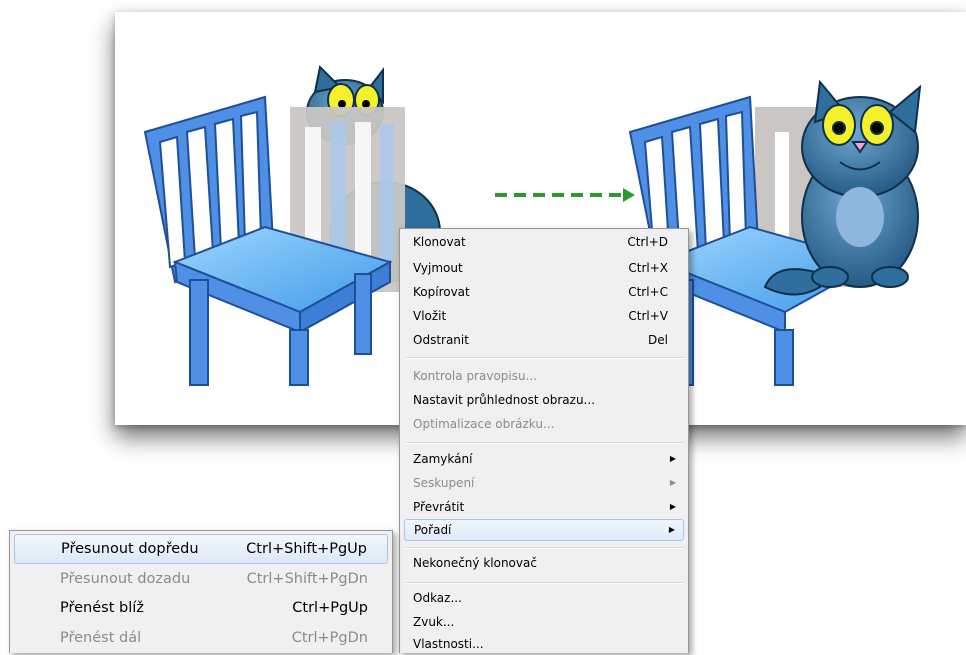 The width and height of the screenshot is (966, 655). What do you see at coordinates (101, 638) in the screenshot?
I see `submenu-label: Přenést dál` at bounding box center [101, 638].